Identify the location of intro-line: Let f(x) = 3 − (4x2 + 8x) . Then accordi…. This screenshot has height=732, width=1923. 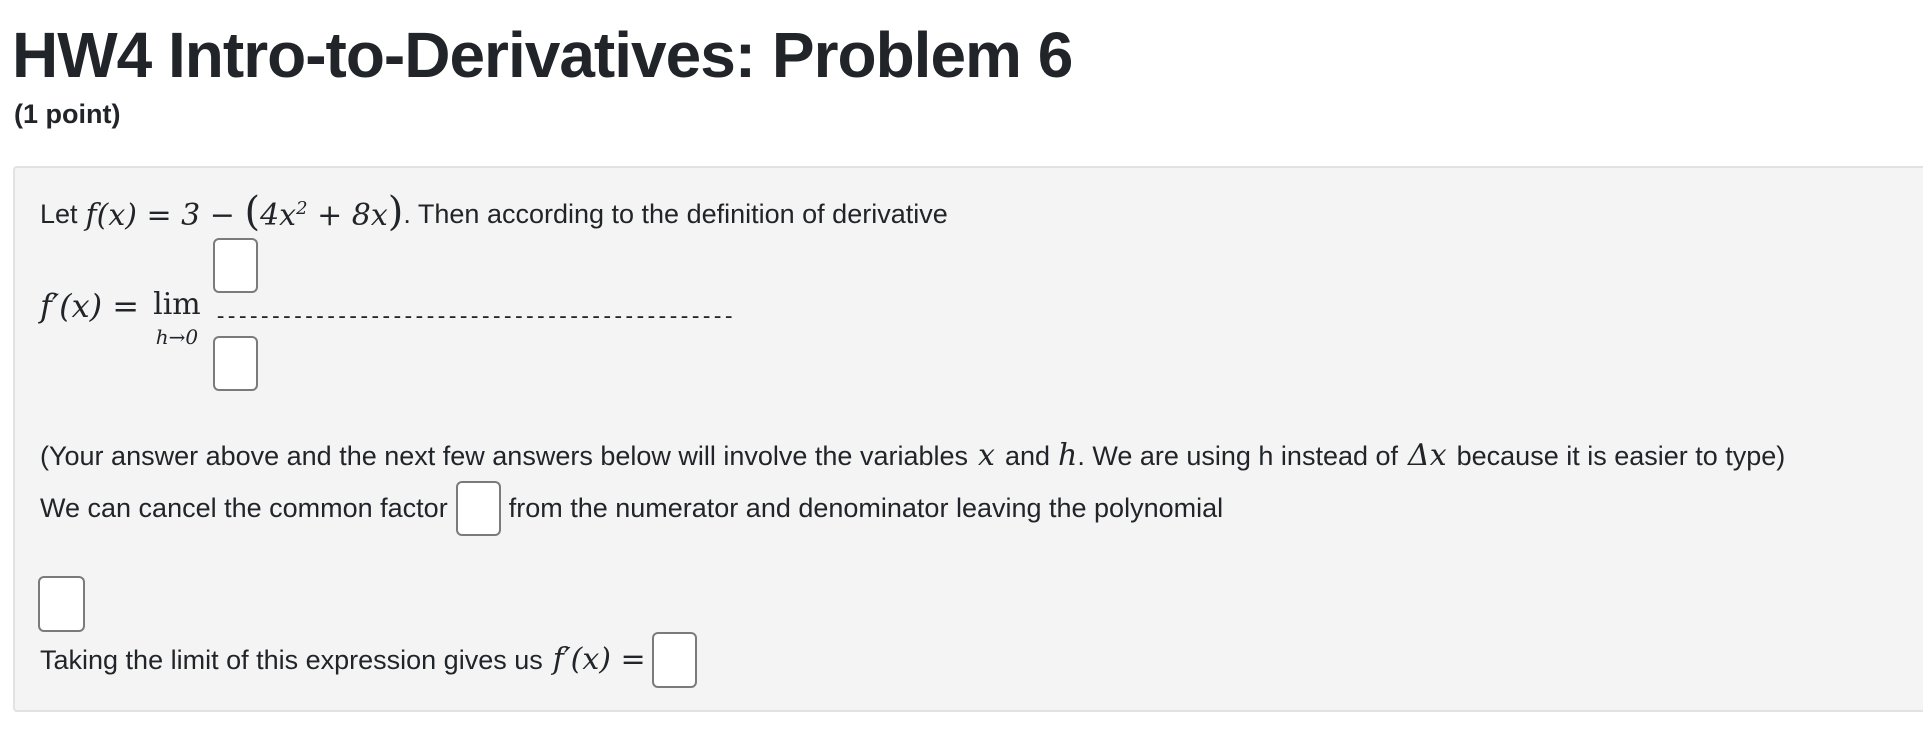
(494, 214).